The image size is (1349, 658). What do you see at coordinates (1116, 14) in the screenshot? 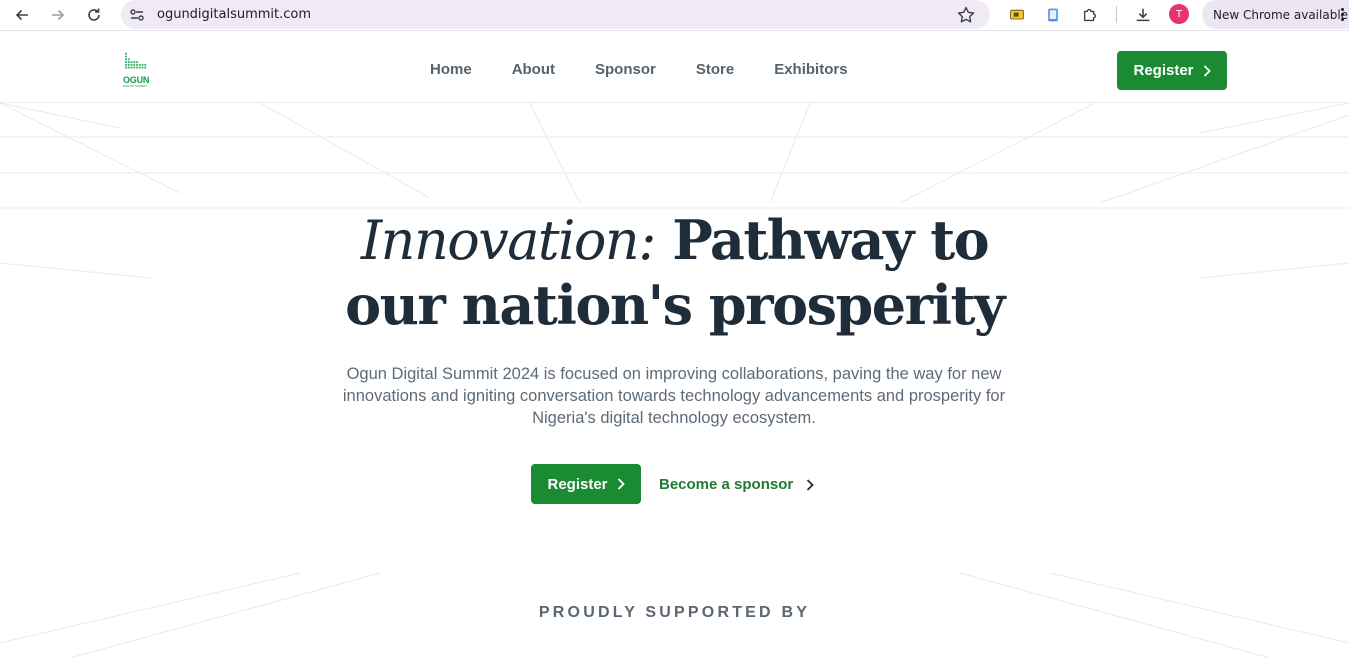
I see `toolbar-divider` at bounding box center [1116, 14].